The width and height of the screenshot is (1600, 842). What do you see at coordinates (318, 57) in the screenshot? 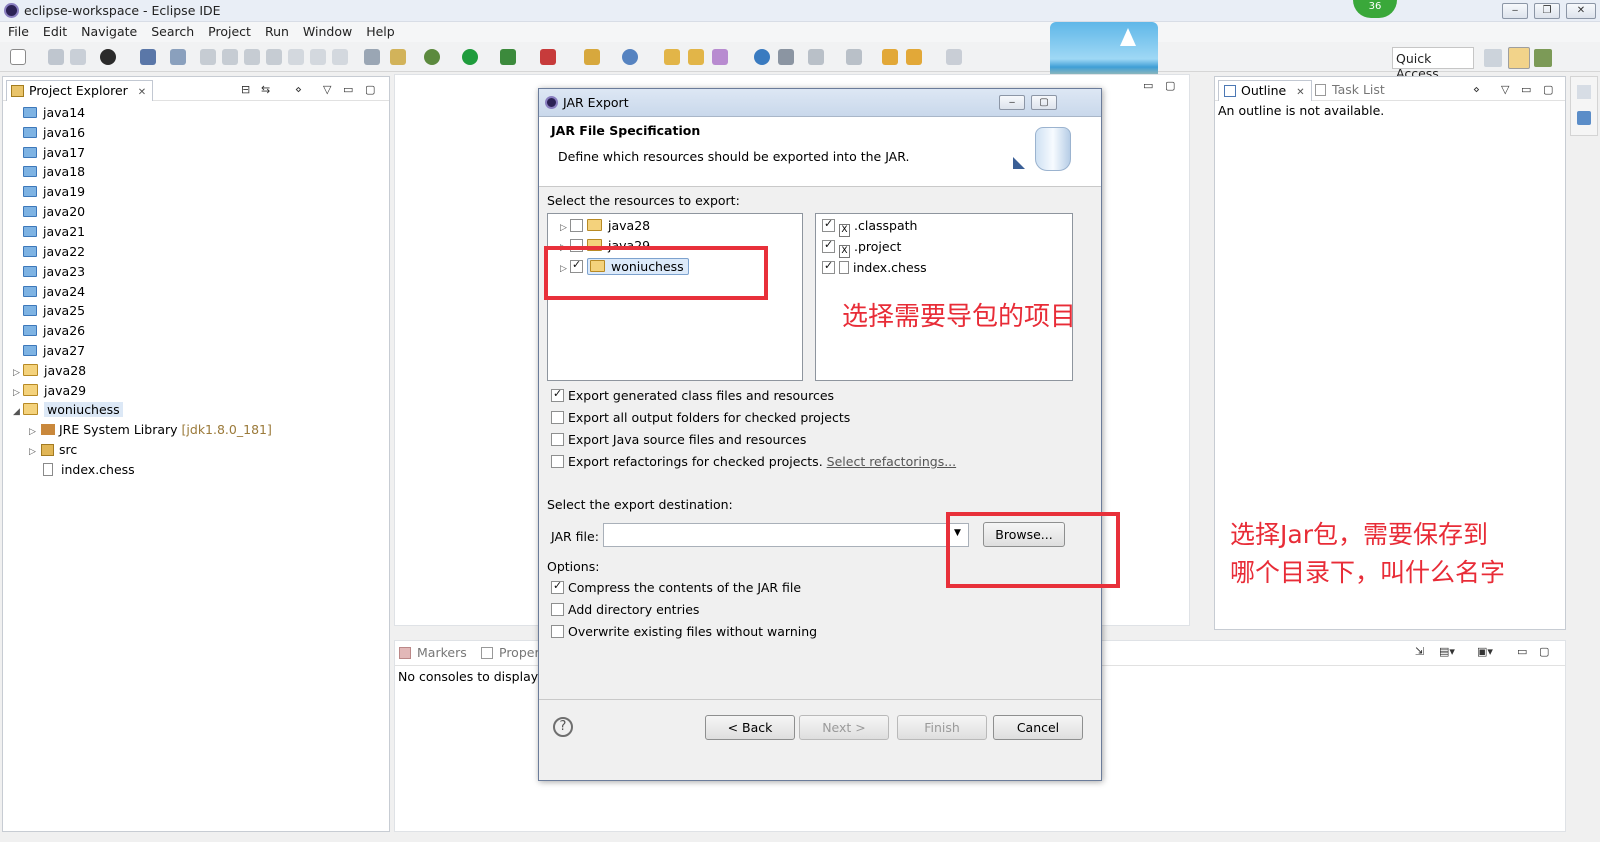
I see `step-over-icon` at bounding box center [318, 57].